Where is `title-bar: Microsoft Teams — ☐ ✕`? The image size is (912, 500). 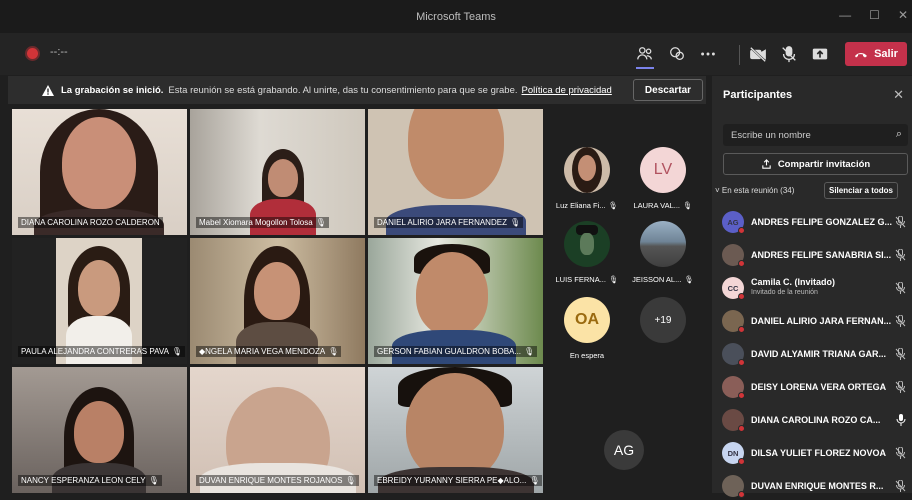
title-bar: Microsoft Teams — ☐ ✕ is located at coordinates (456, 16).